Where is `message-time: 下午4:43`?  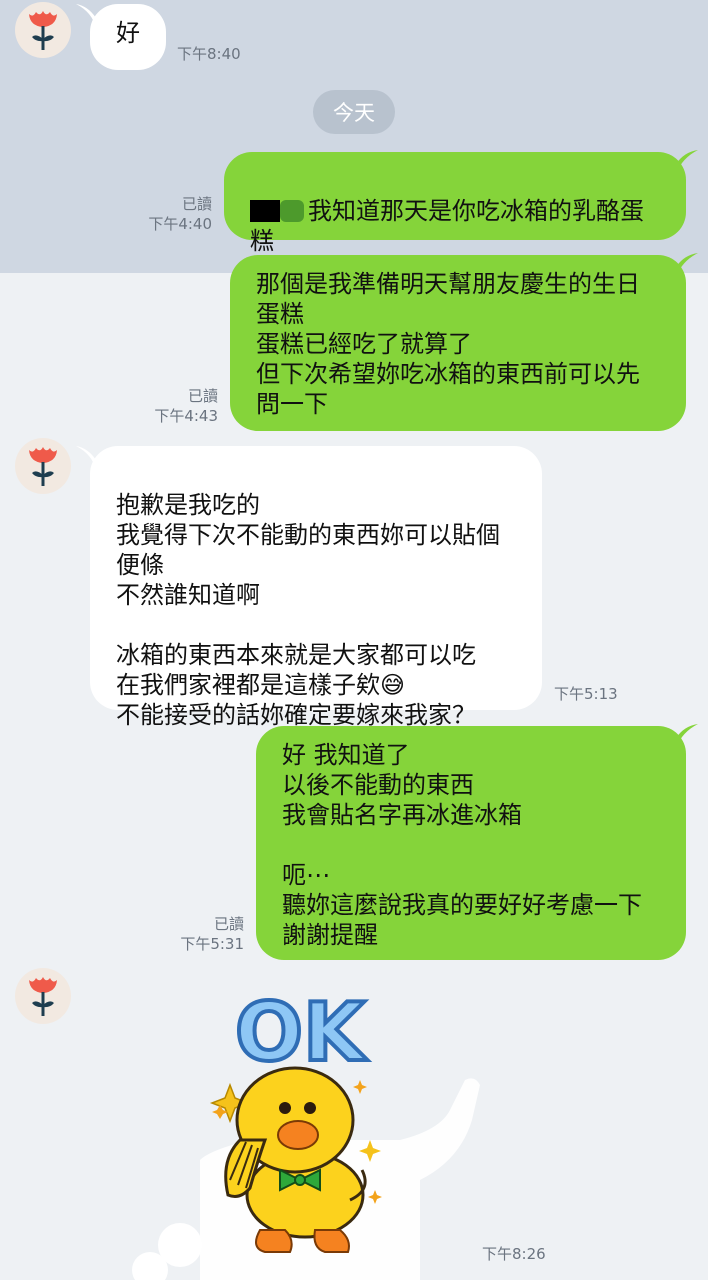
message-time: 下午4:43 is located at coordinates (186, 416).